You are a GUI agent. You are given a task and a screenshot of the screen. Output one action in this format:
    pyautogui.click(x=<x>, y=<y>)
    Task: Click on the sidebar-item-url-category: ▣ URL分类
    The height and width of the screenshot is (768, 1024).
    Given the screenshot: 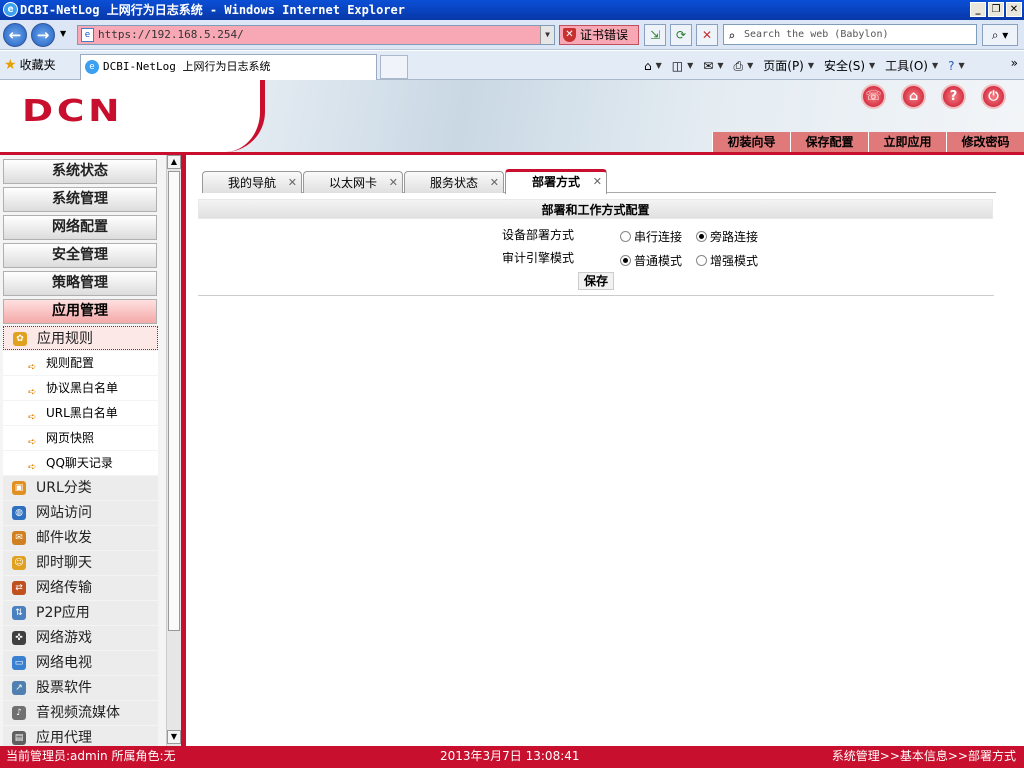 What is the action you would take?
    pyautogui.click(x=80, y=488)
    